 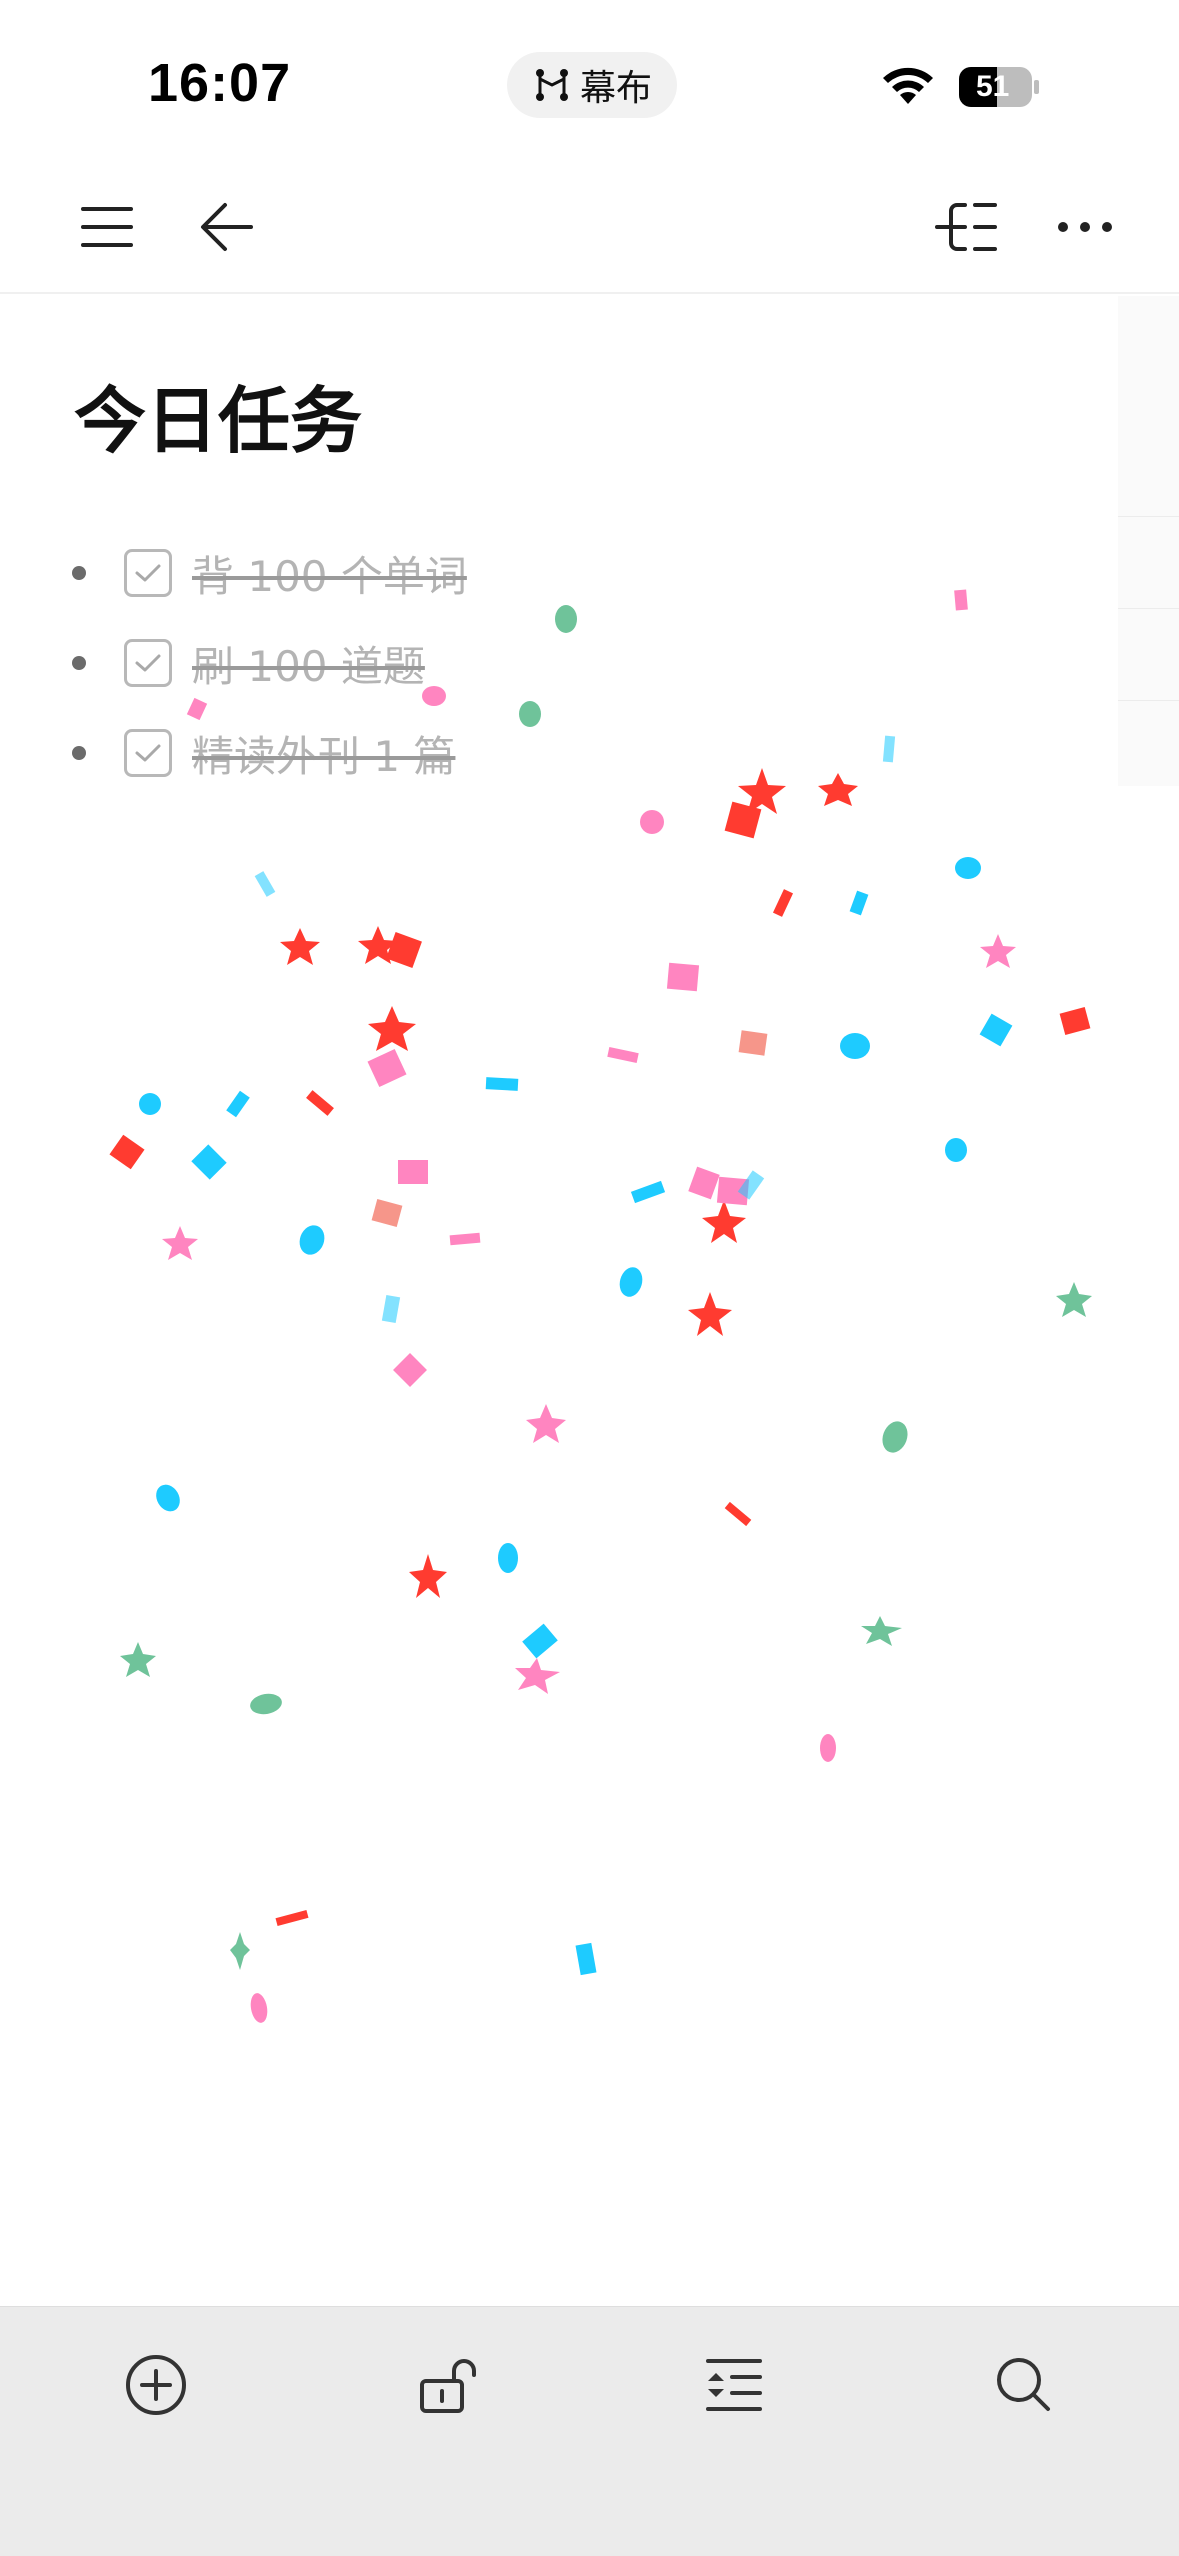 I want to click on dynamic-island-pill: 幕布, so click(x=592, y=85).